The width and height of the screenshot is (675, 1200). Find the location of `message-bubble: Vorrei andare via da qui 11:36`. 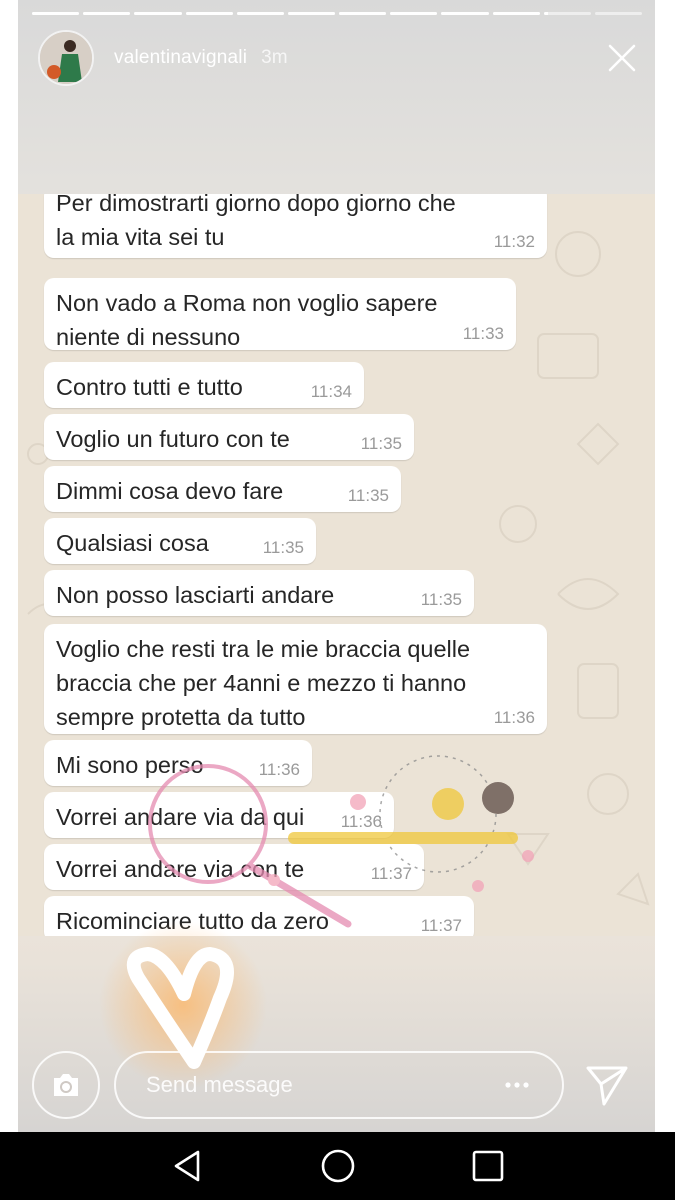

message-bubble: Vorrei andare via da qui 11:36 is located at coordinates (219, 815).